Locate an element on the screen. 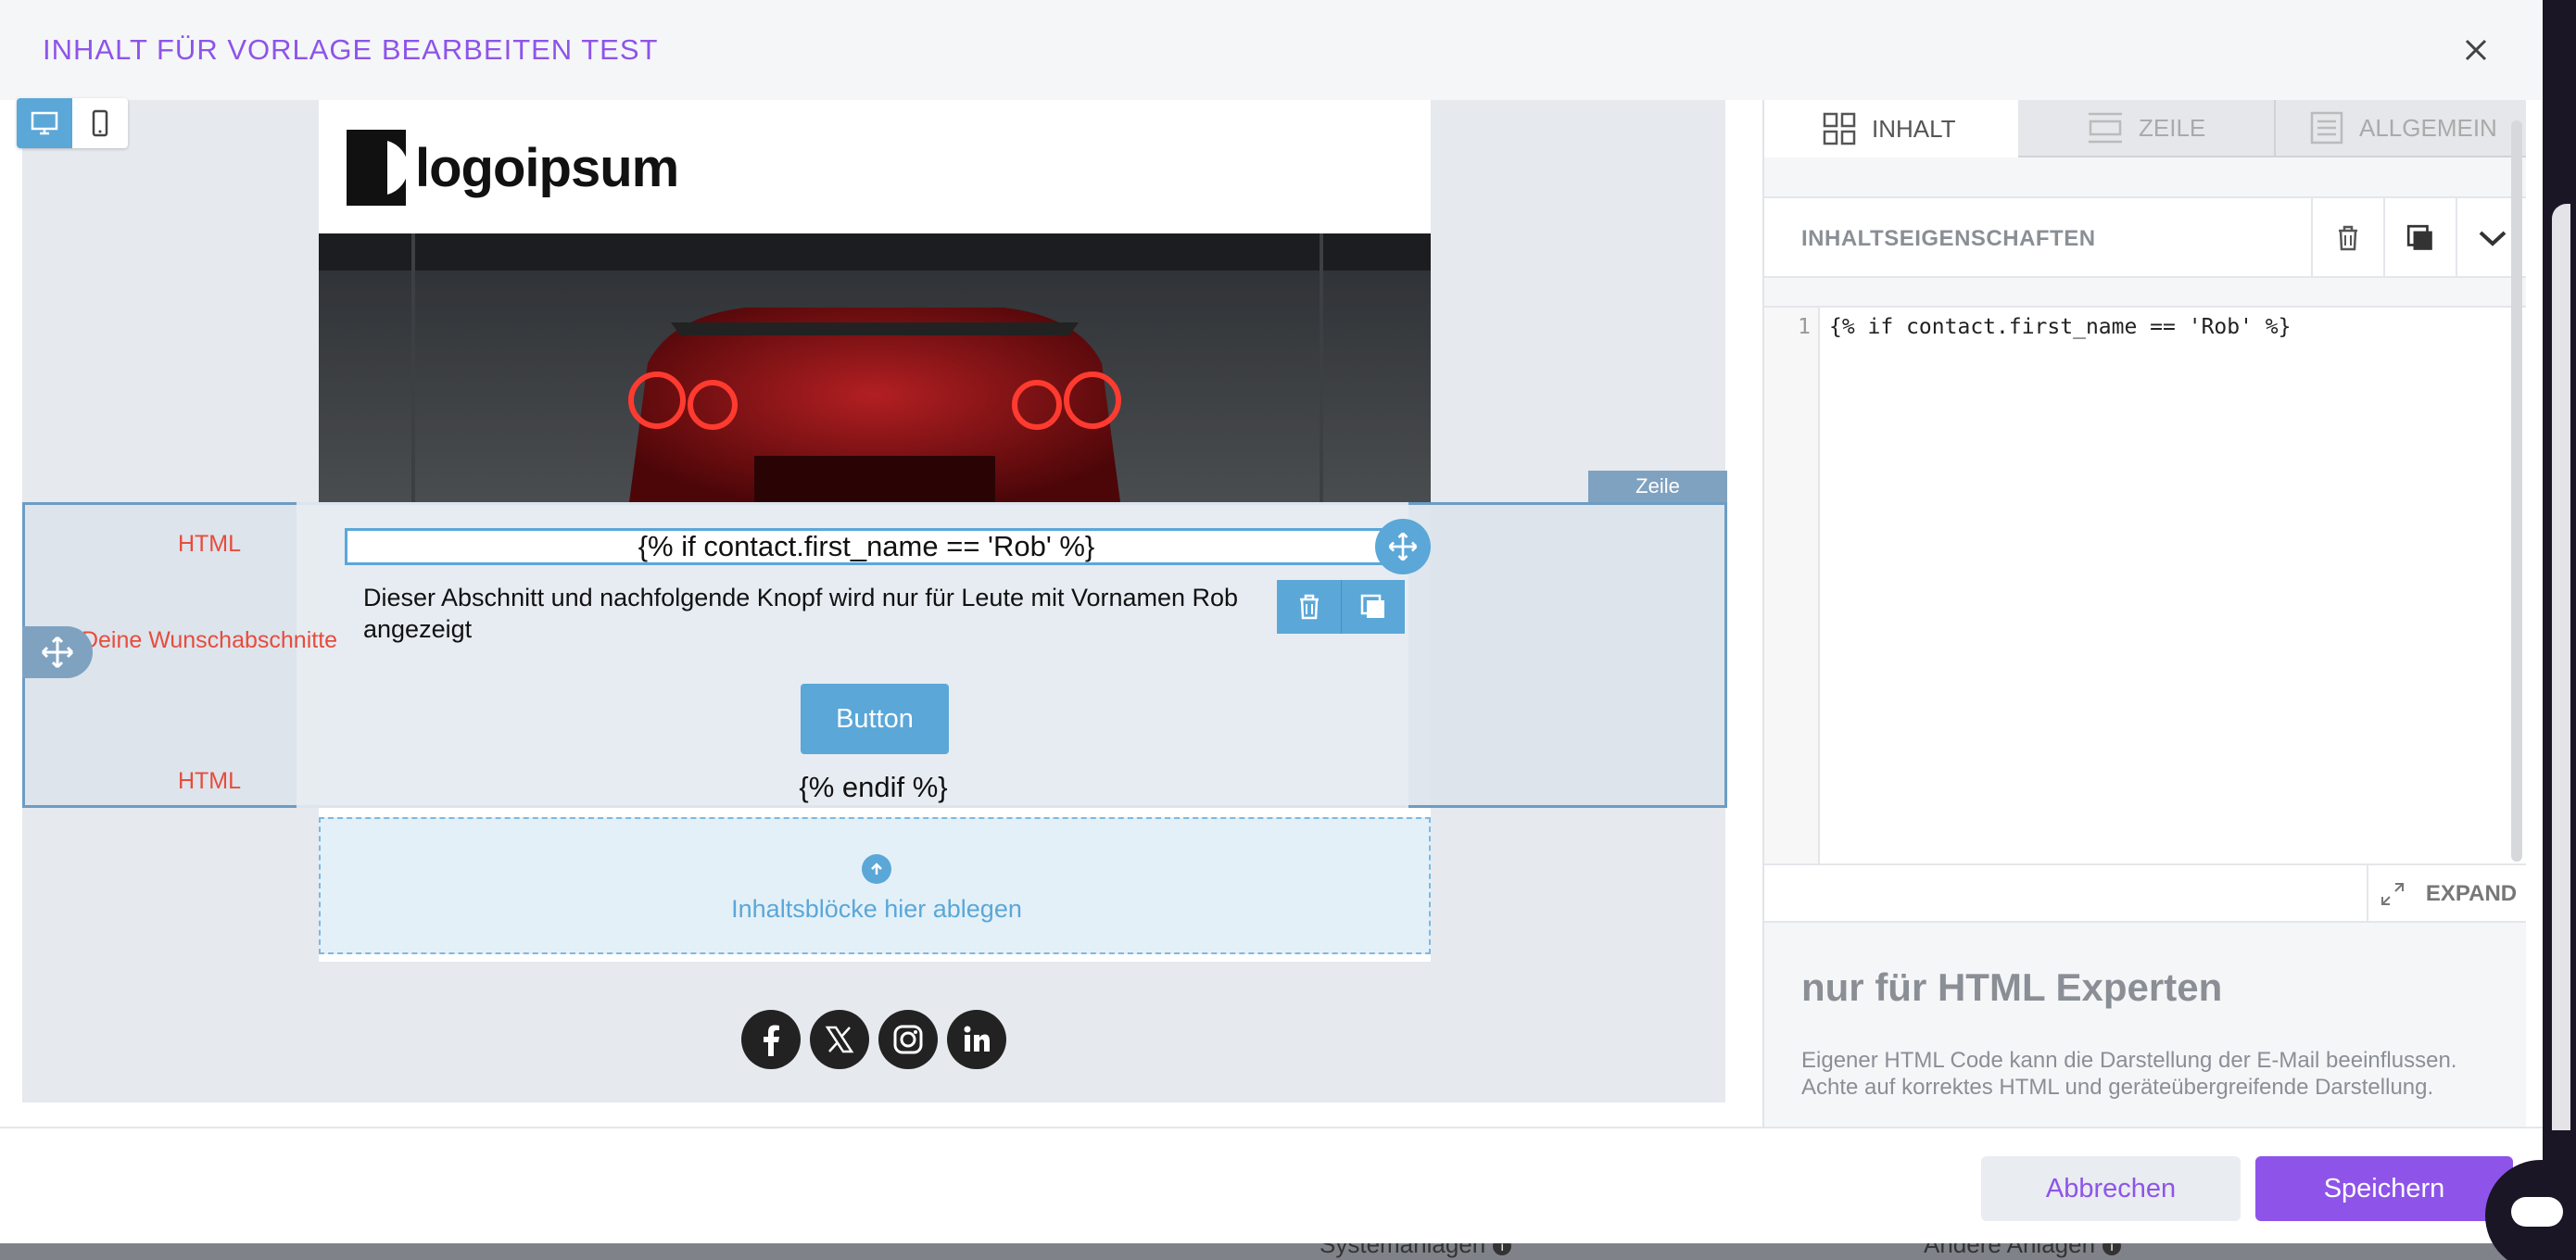 The image size is (2576, 1260). drop-zone-label: Inhaltsblöcke hier ablegen is located at coordinates (877, 909).